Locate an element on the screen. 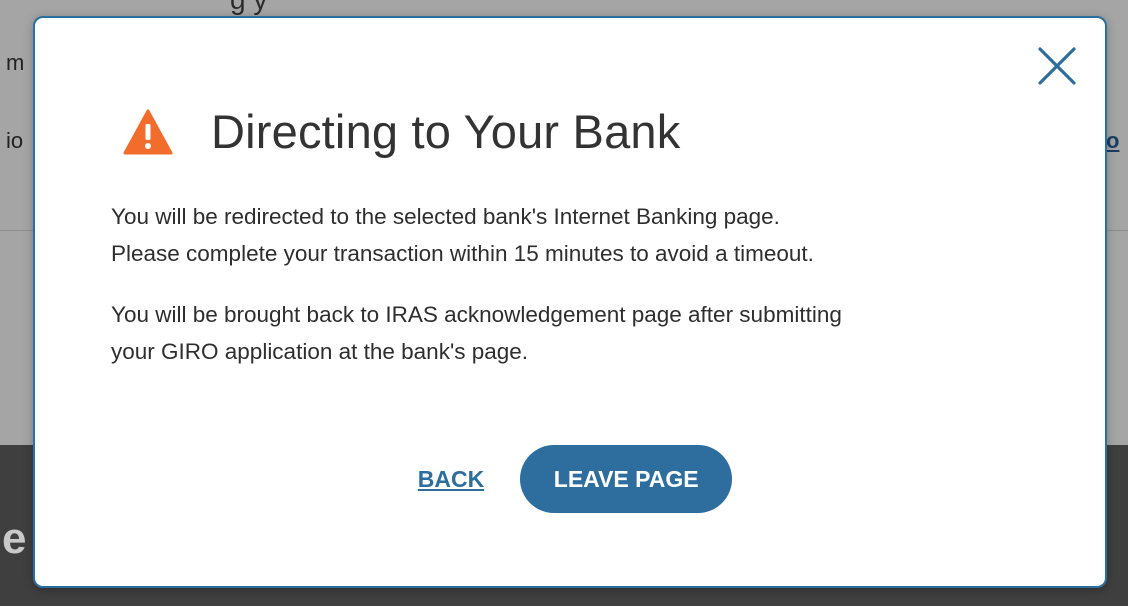  dialog-title: Directing to Your Bank is located at coordinates (446, 131).